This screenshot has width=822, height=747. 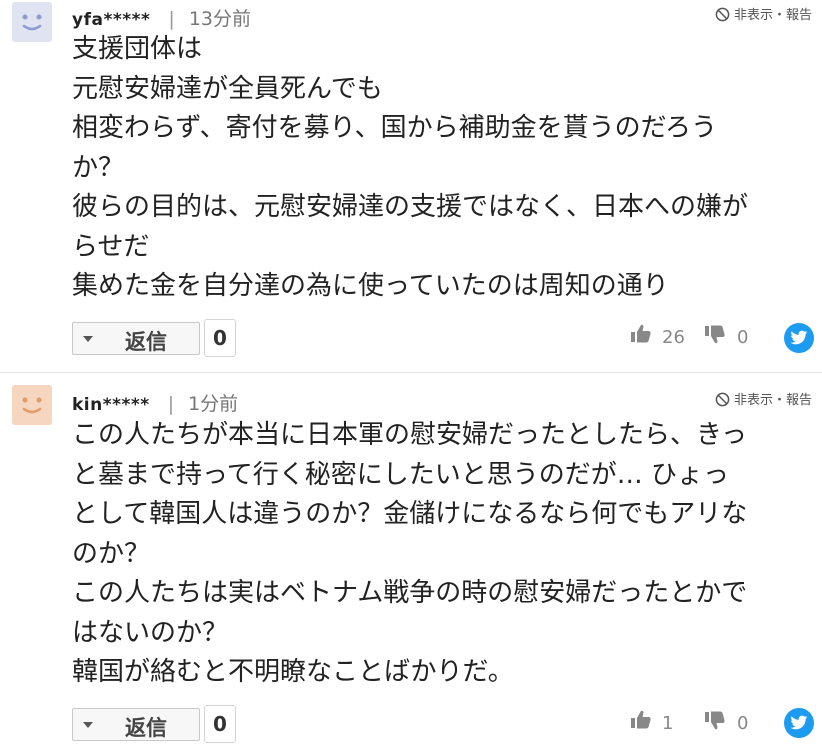 What do you see at coordinates (111, 553) in the screenshot?
I see `comment-line: のか？` at bounding box center [111, 553].